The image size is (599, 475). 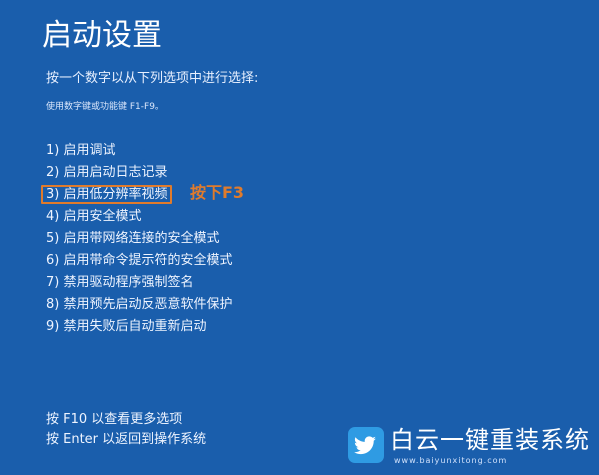 What do you see at coordinates (366, 445) in the screenshot?
I see `bird-icon` at bounding box center [366, 445].